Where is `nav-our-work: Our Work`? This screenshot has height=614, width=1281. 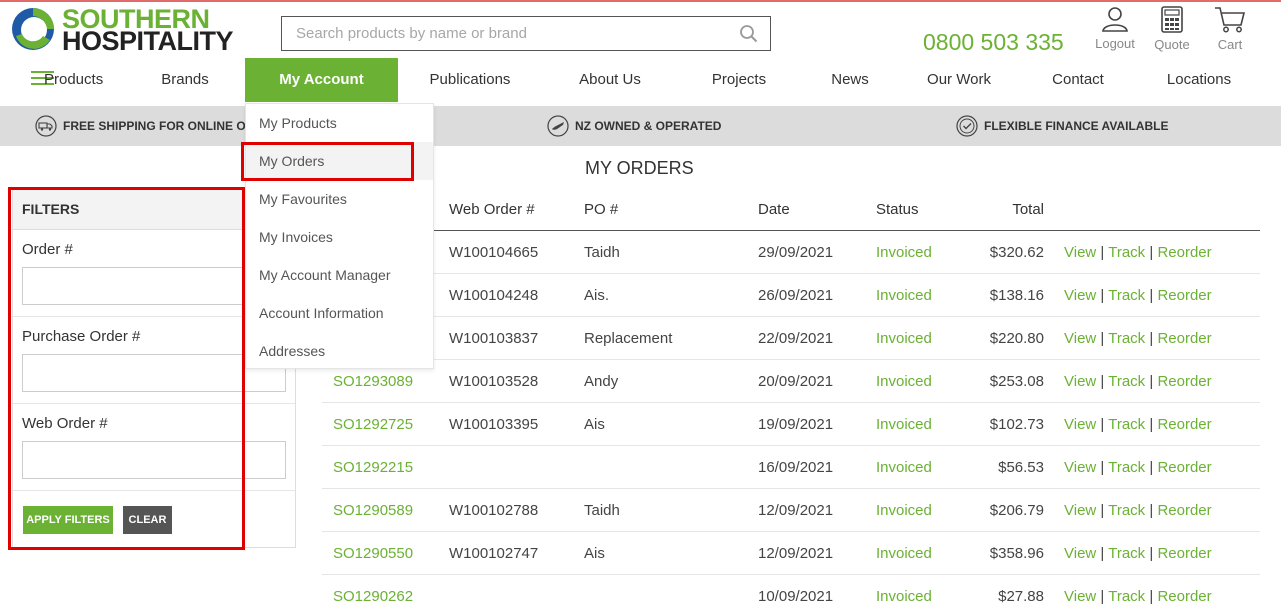
nav-our-work: Our Work is located at coordinates (959, 80).